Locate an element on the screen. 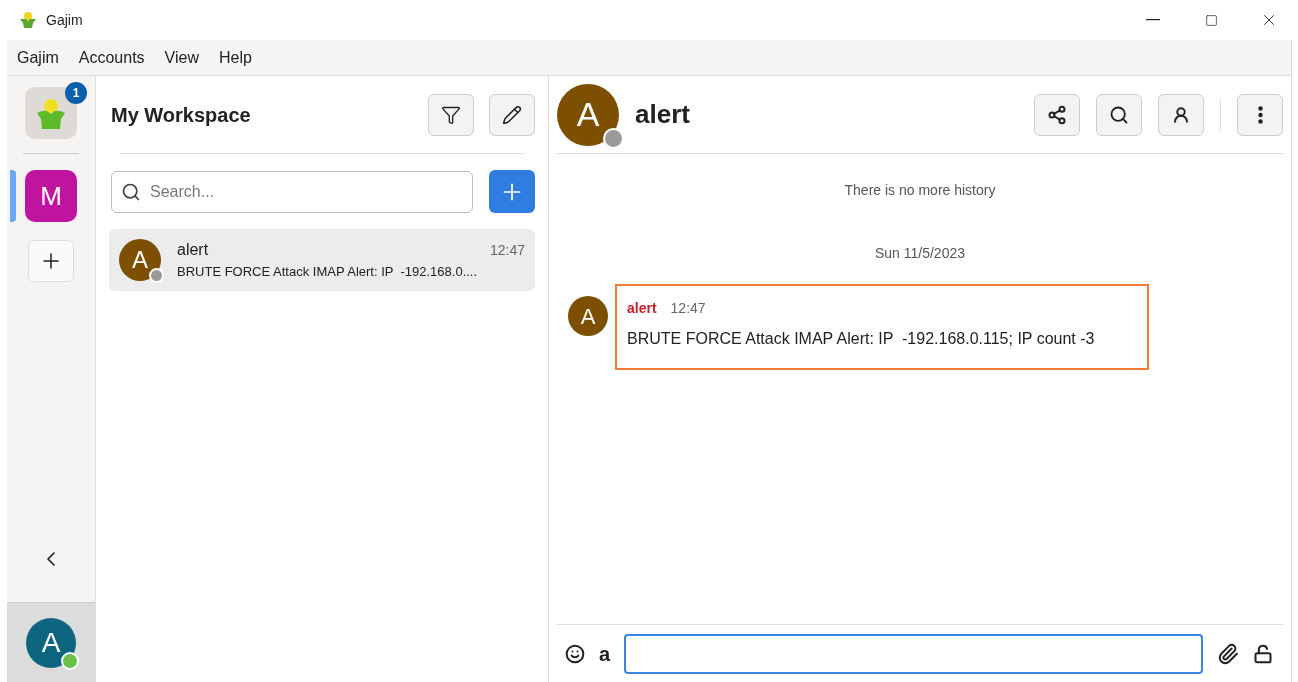 Image resolution: width=1298 pixels, height=682 pixels. share-icon is located at coordinates (1057, 114).